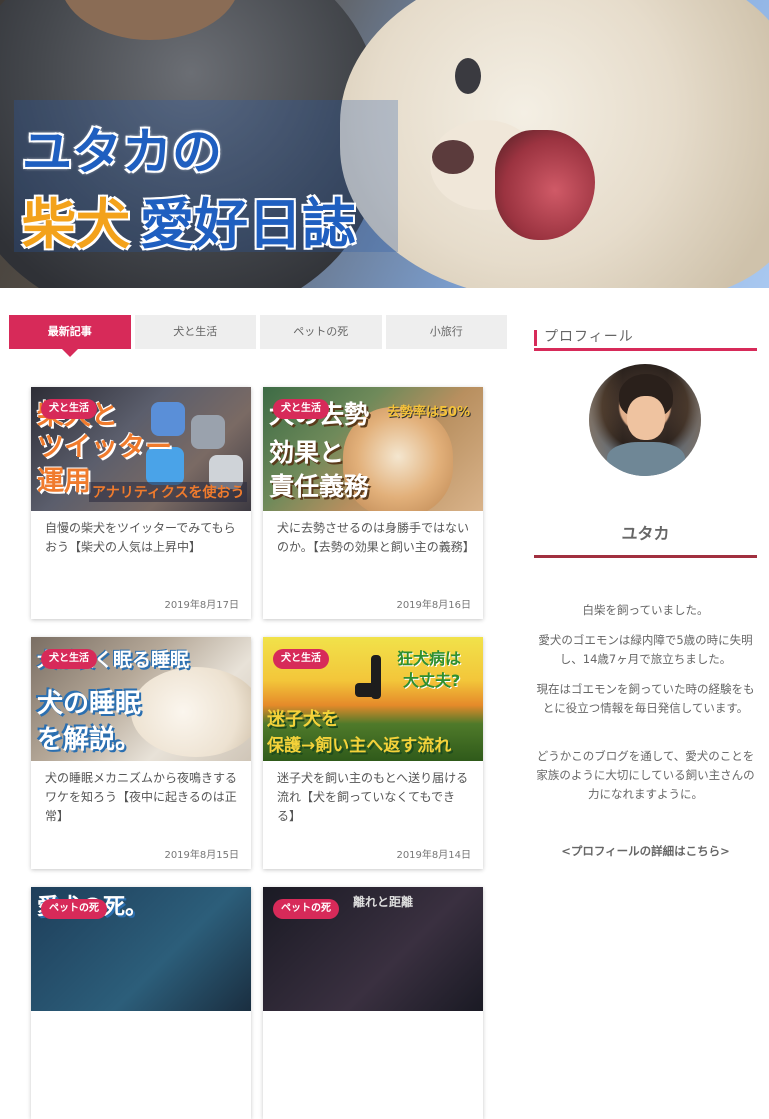  Describe the element at coordinates (468, 76) in the screenshot. I see `dog-eye` at that location.